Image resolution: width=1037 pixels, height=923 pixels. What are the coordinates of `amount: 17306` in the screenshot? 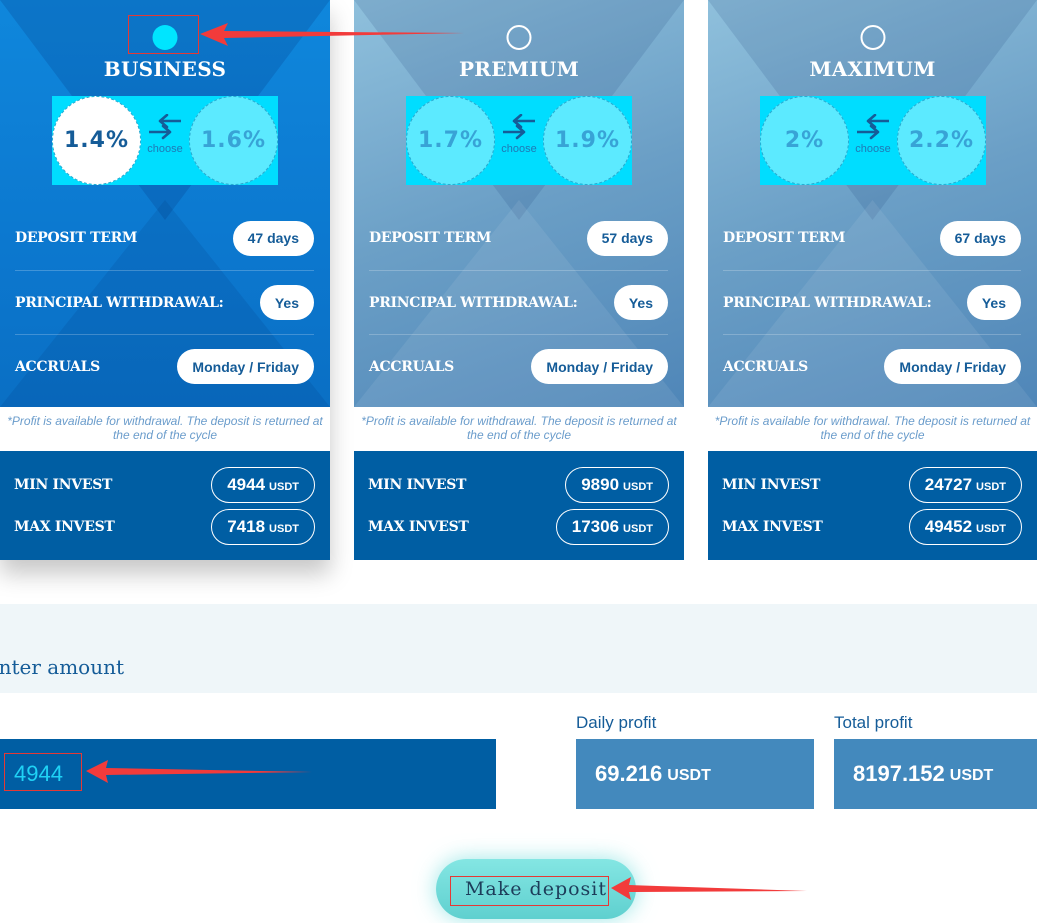 It's located at (595, 526).